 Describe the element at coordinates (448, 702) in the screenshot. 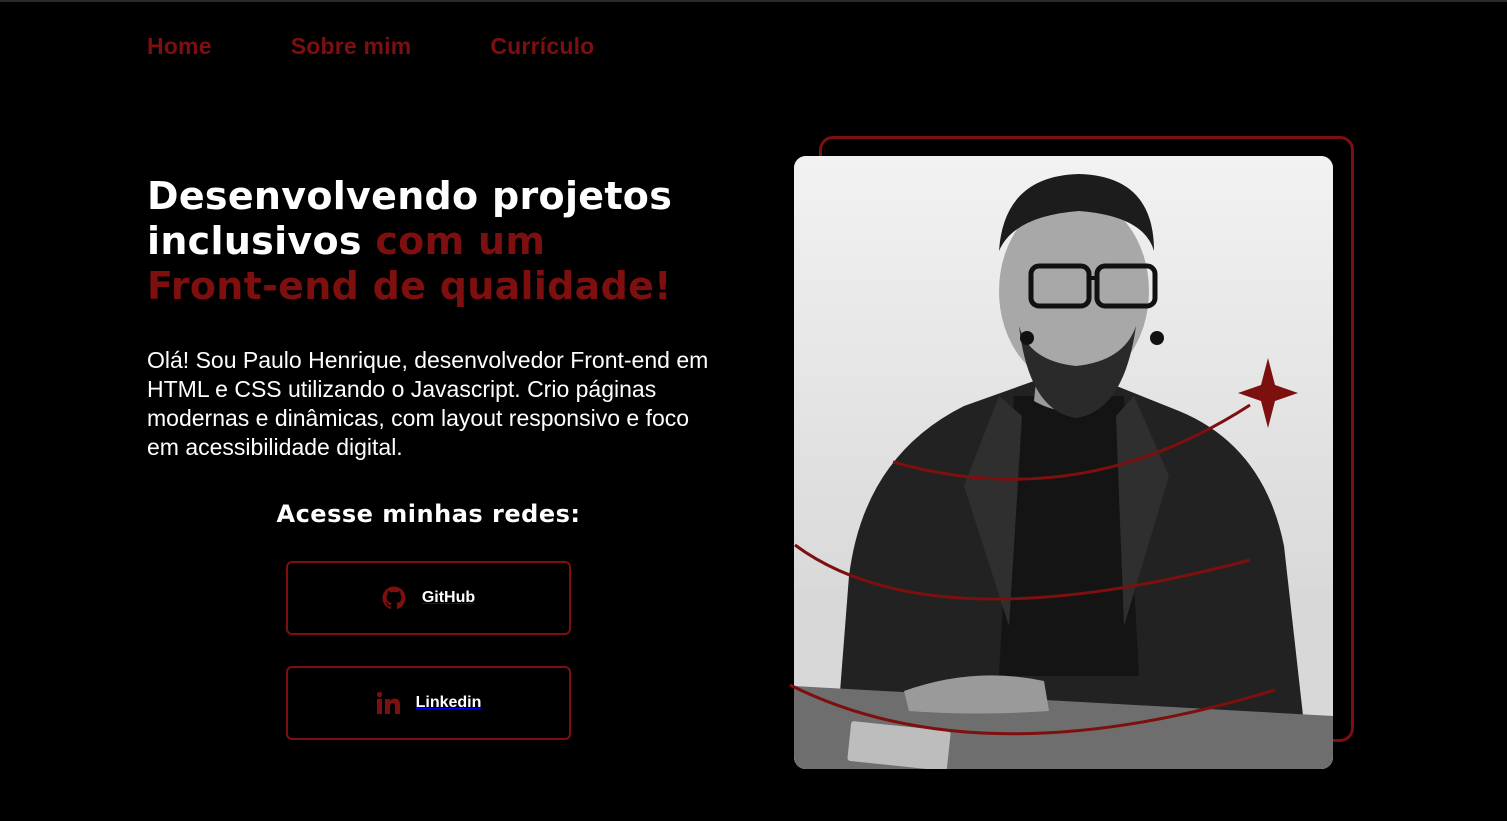

I see `linkedin-button-label: Linkedin` at that location.